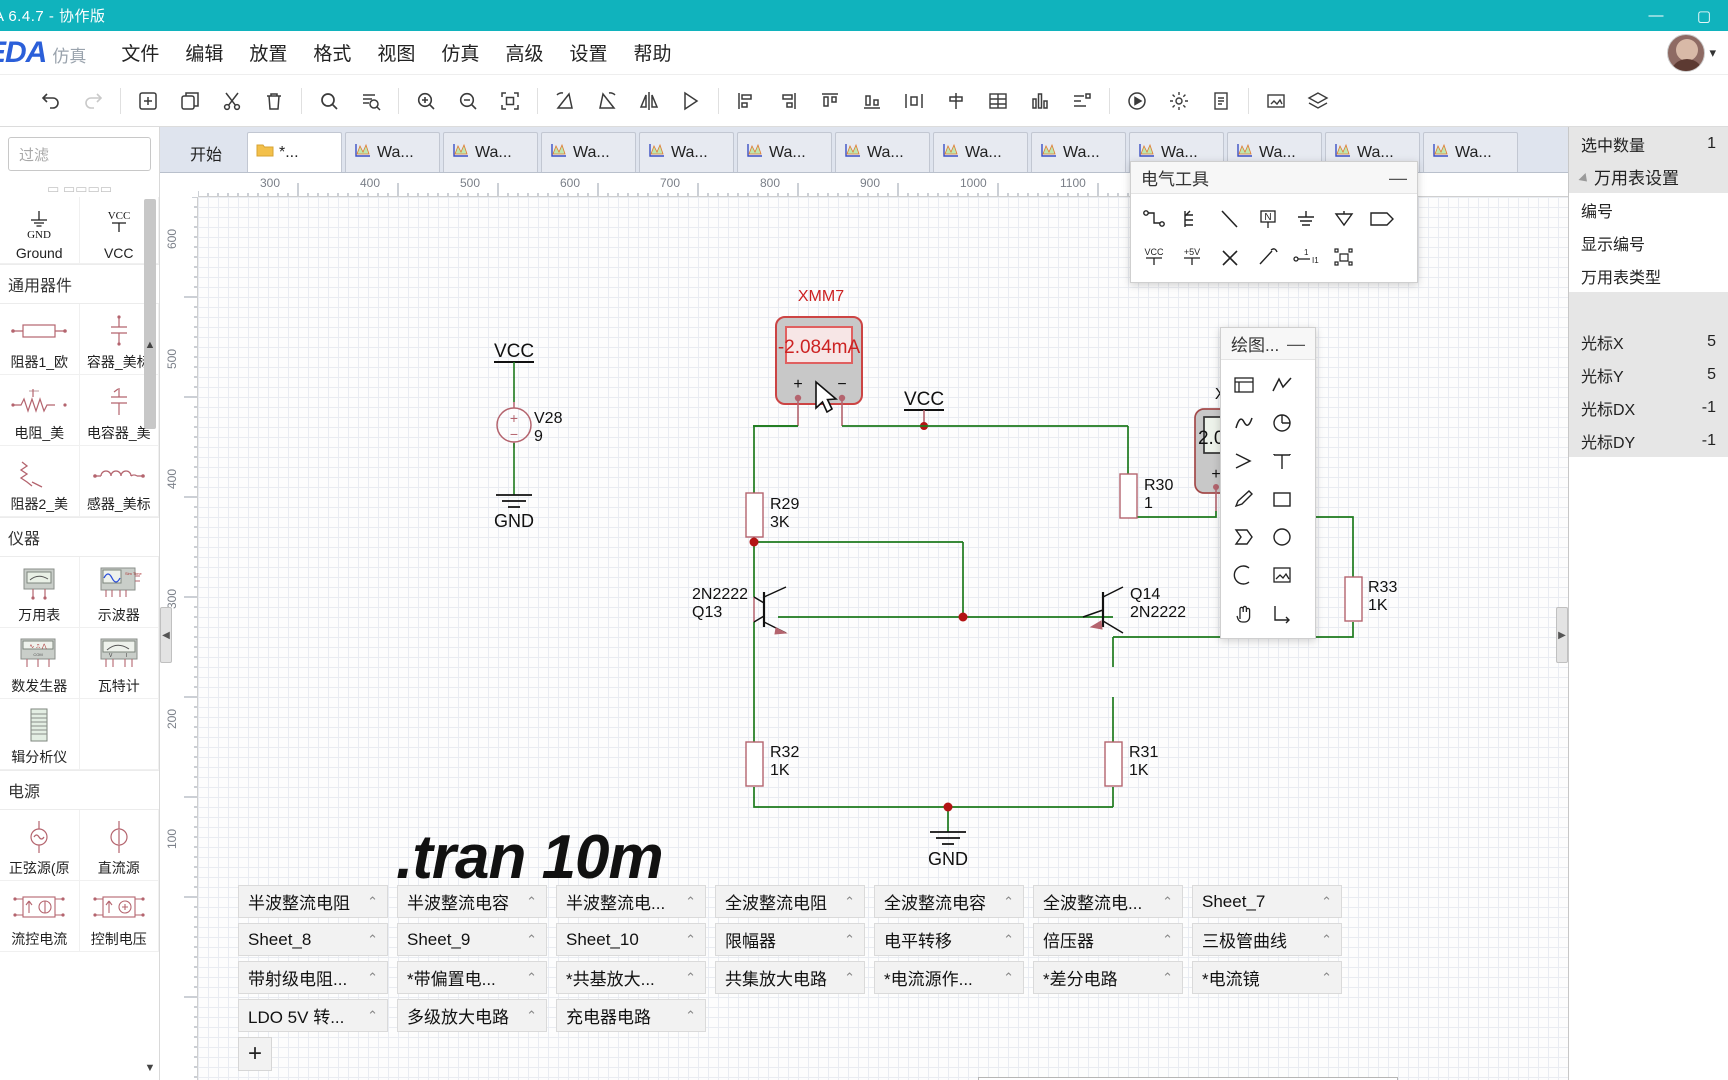  What do you see at coordinates (1108, 977) in the screenshot?
I see `sheet-tab: *差分电路 ⌃` at bounding box center [1108, 977].